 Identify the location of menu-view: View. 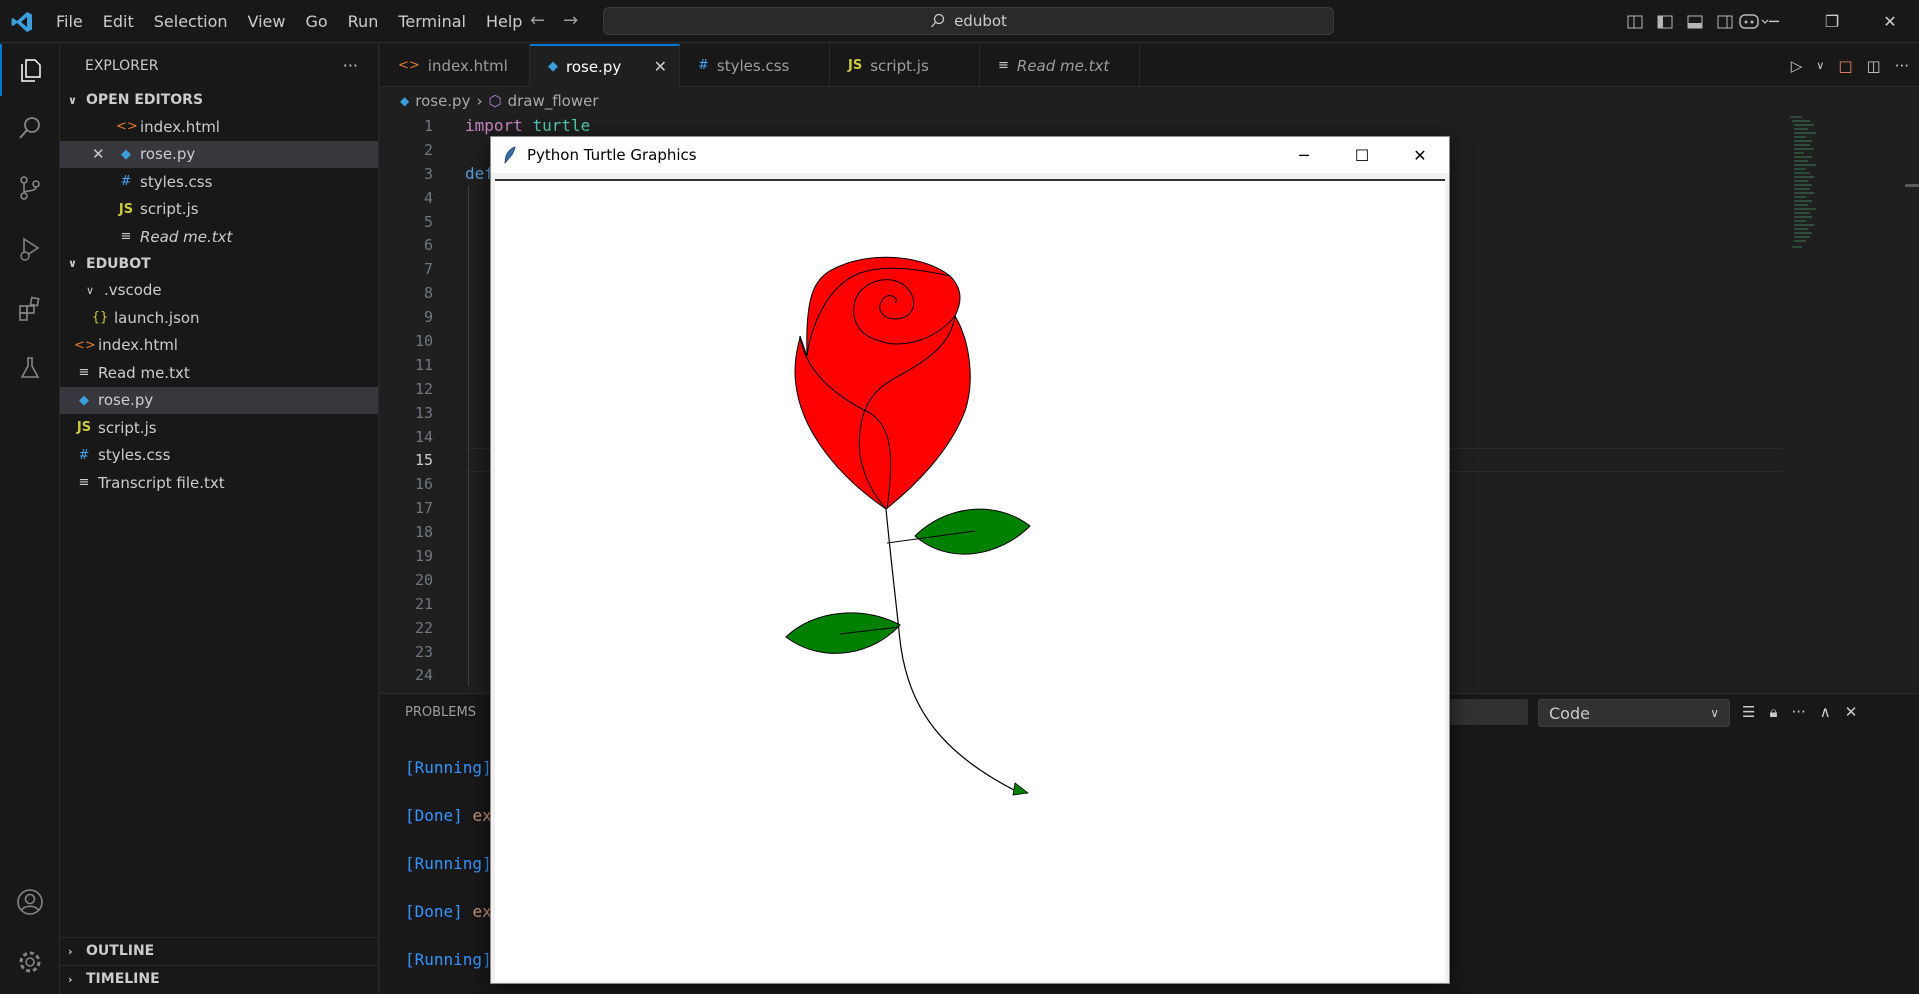
(267, 21).